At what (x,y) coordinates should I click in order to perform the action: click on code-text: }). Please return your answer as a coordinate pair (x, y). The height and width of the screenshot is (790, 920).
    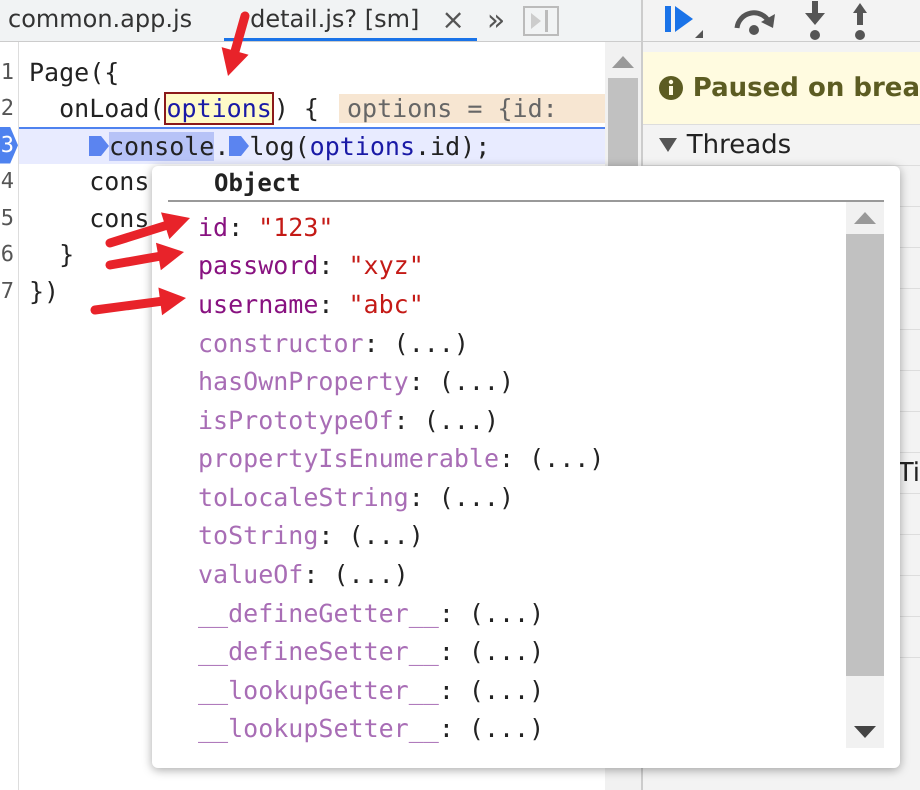
    Looking at the image, I should click on (44, 291).